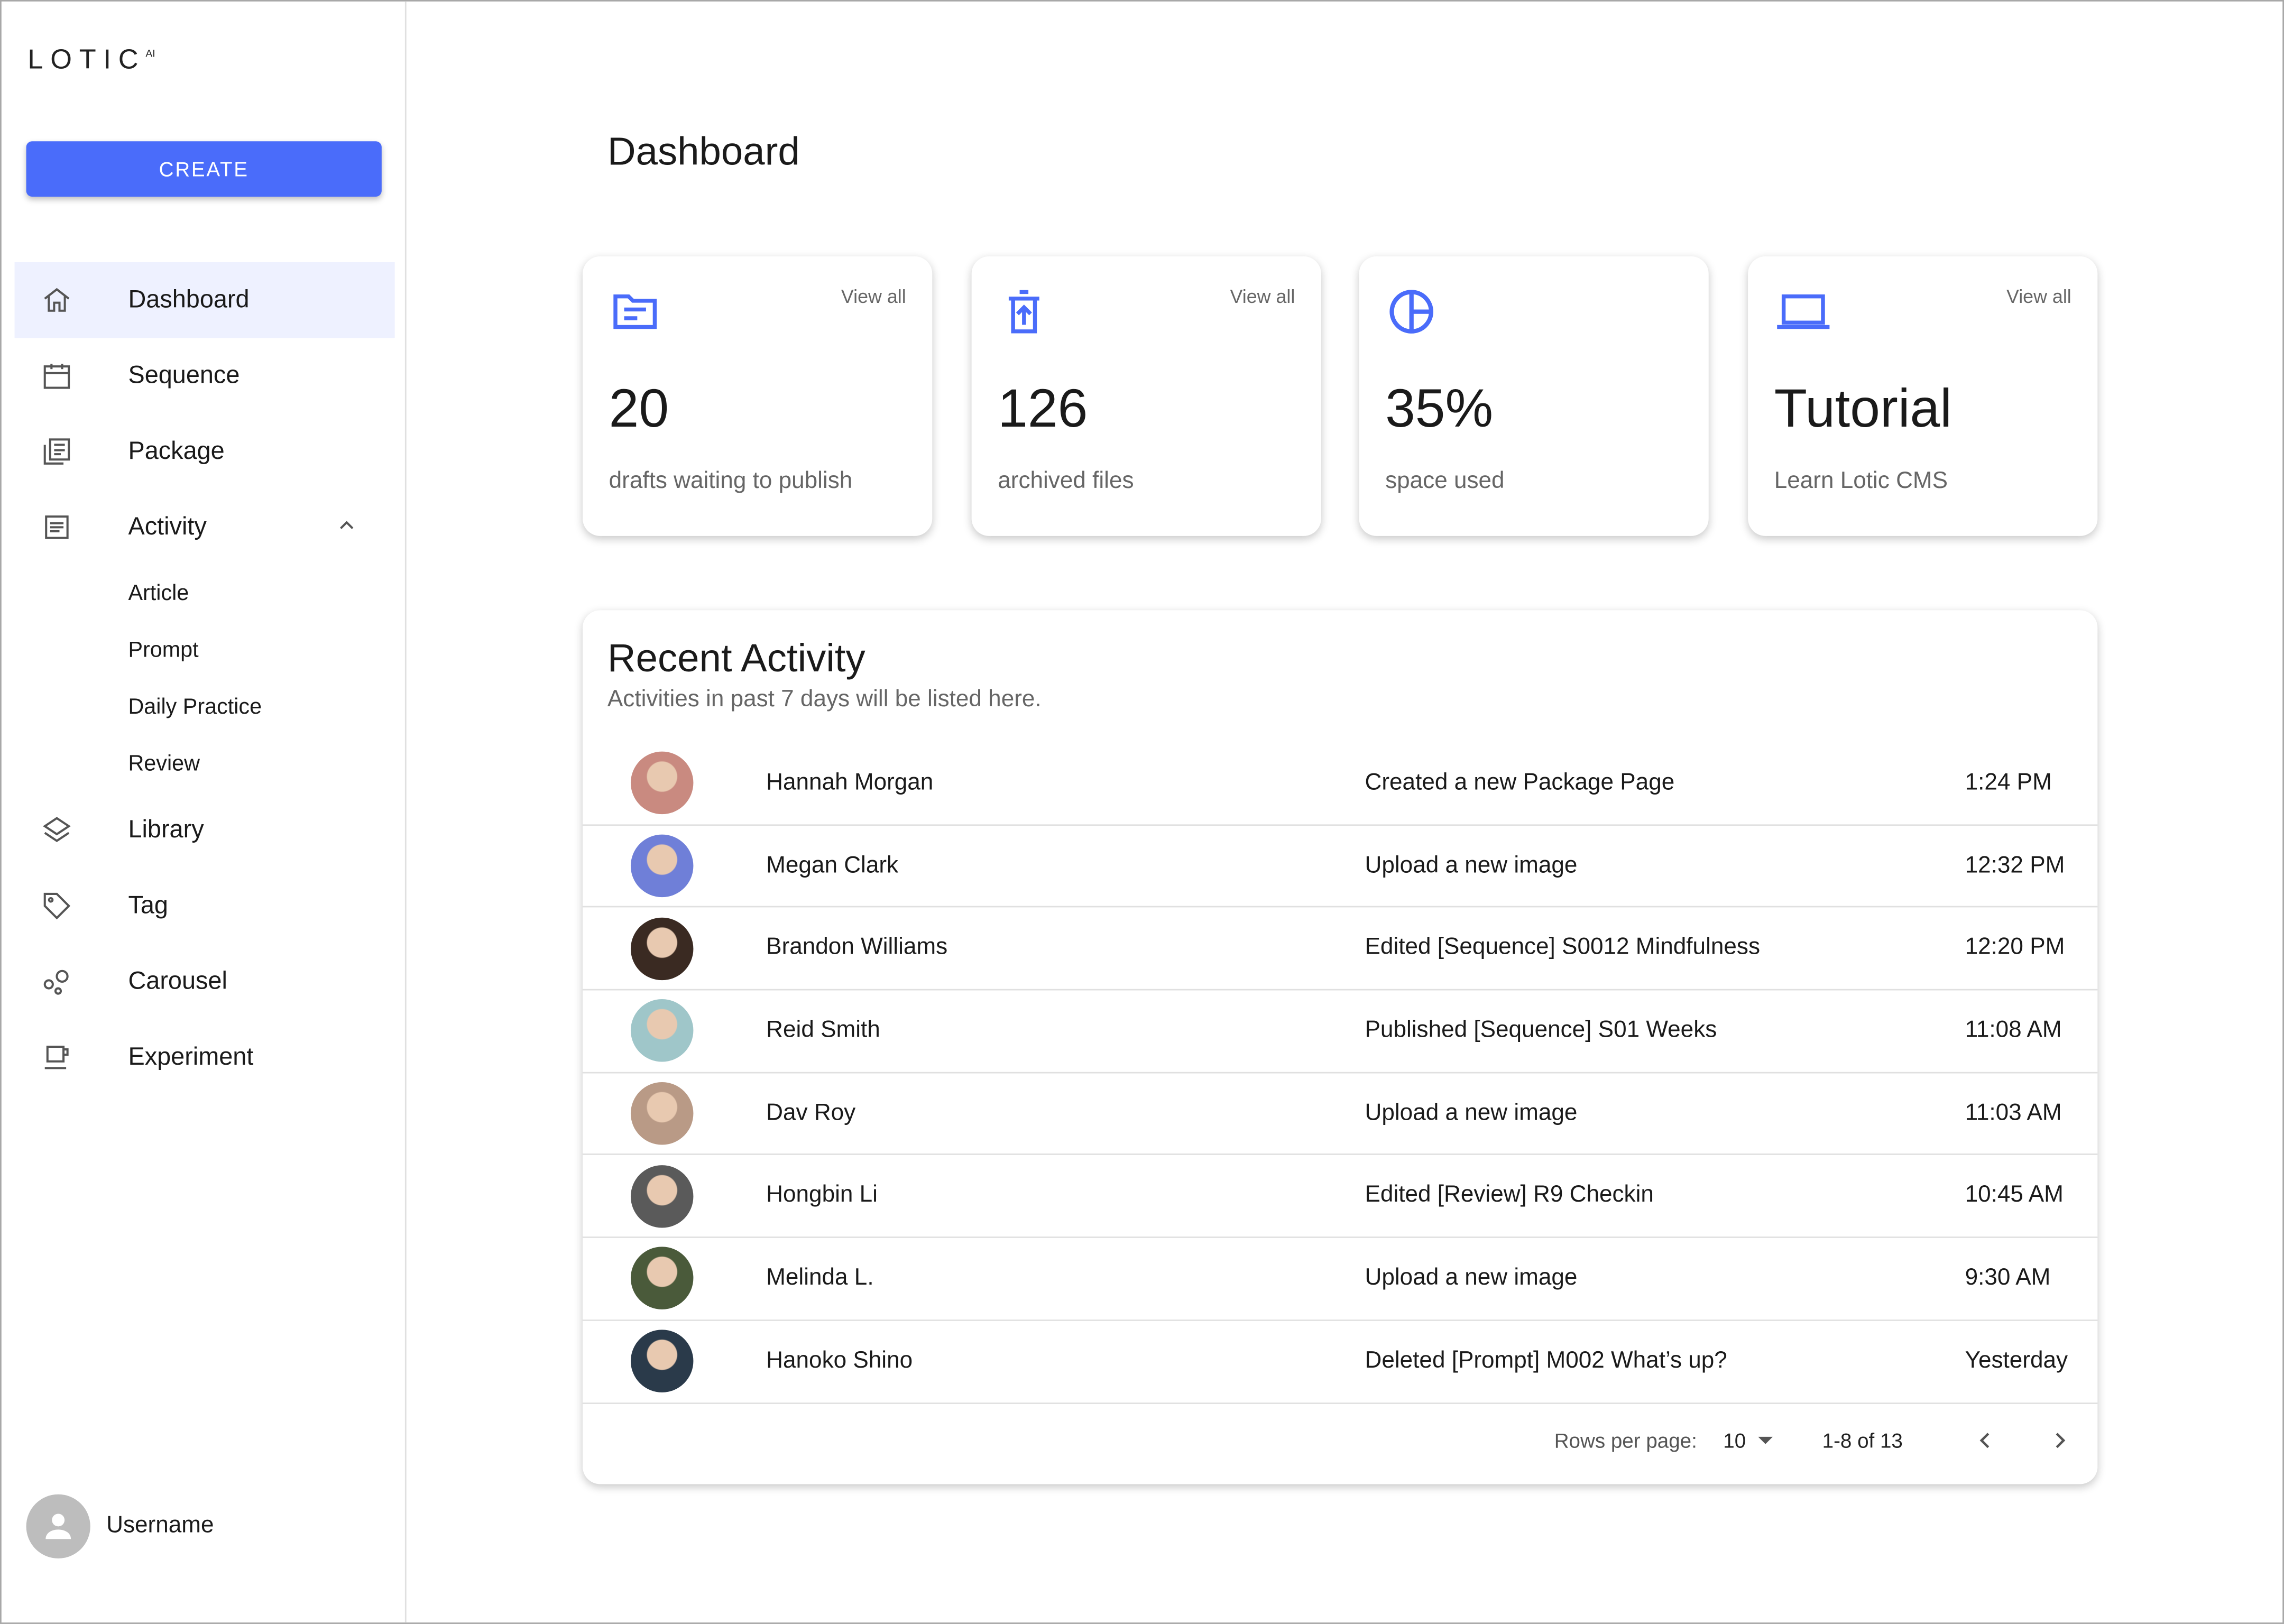 The width and height of the screenshot is (2284, 1624). What do you see at coordinates (1863, 409) in the screenshot?
I see `card-value: Tutorial` at bounding box center [1863, 409].